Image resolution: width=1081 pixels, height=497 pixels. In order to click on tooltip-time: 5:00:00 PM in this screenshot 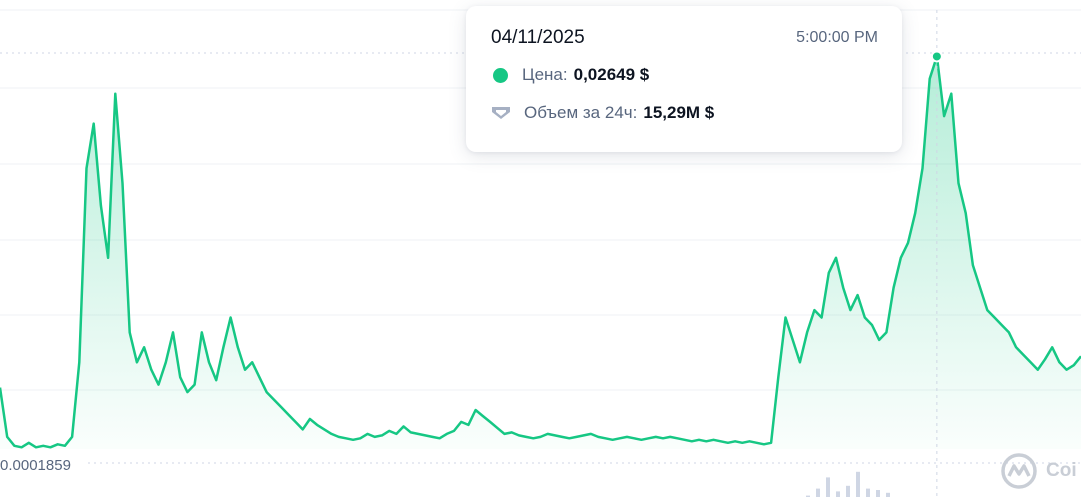, I will do `click(837, 37)`.